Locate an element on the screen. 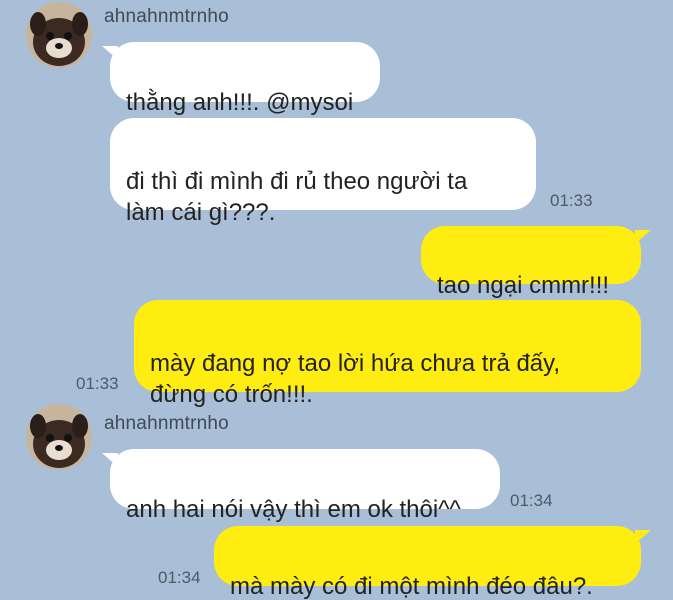 The image size is (673, 600). message-text: mà mày có đi một mình đéo đâu?. is located at coordinates (411, 586).